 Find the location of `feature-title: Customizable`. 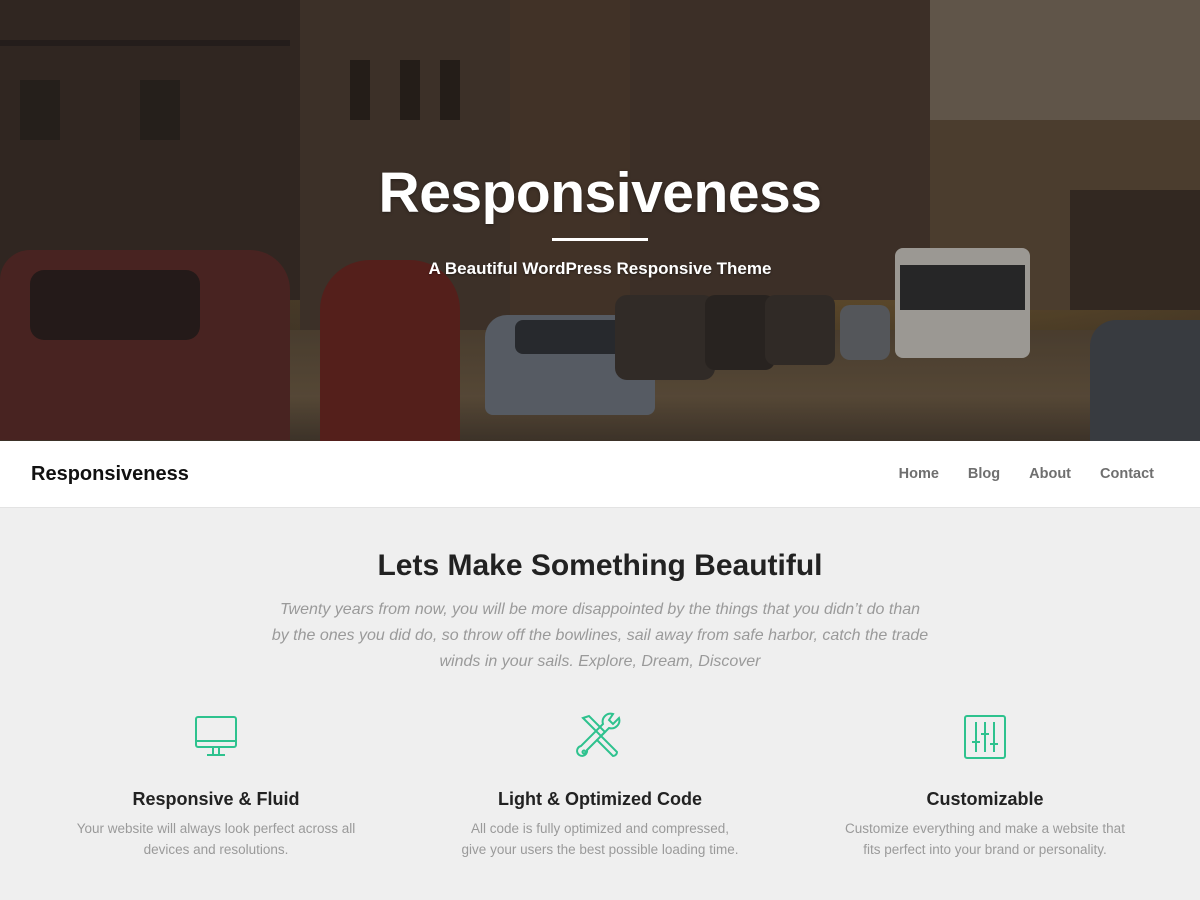

feature-title: Customizable is located at coordinates (985, 799).